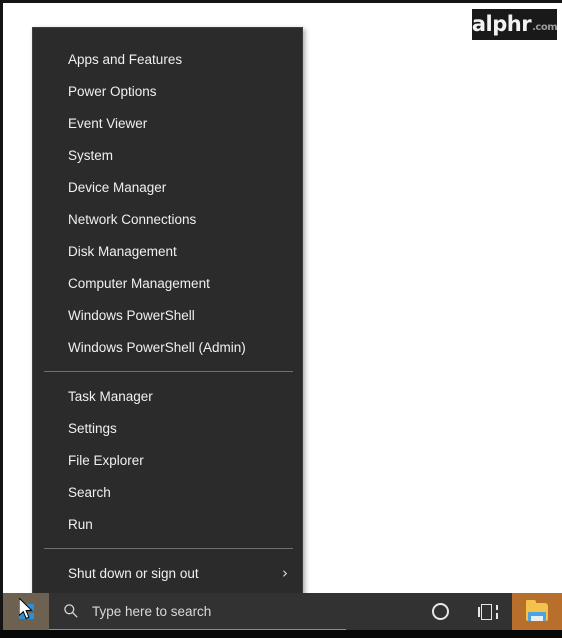  What do you see at coordinates (157, 347) in the screenshot?
I see `menu-item-label: Windows PowerShell (Admin)` at bounding box center [157, 347].